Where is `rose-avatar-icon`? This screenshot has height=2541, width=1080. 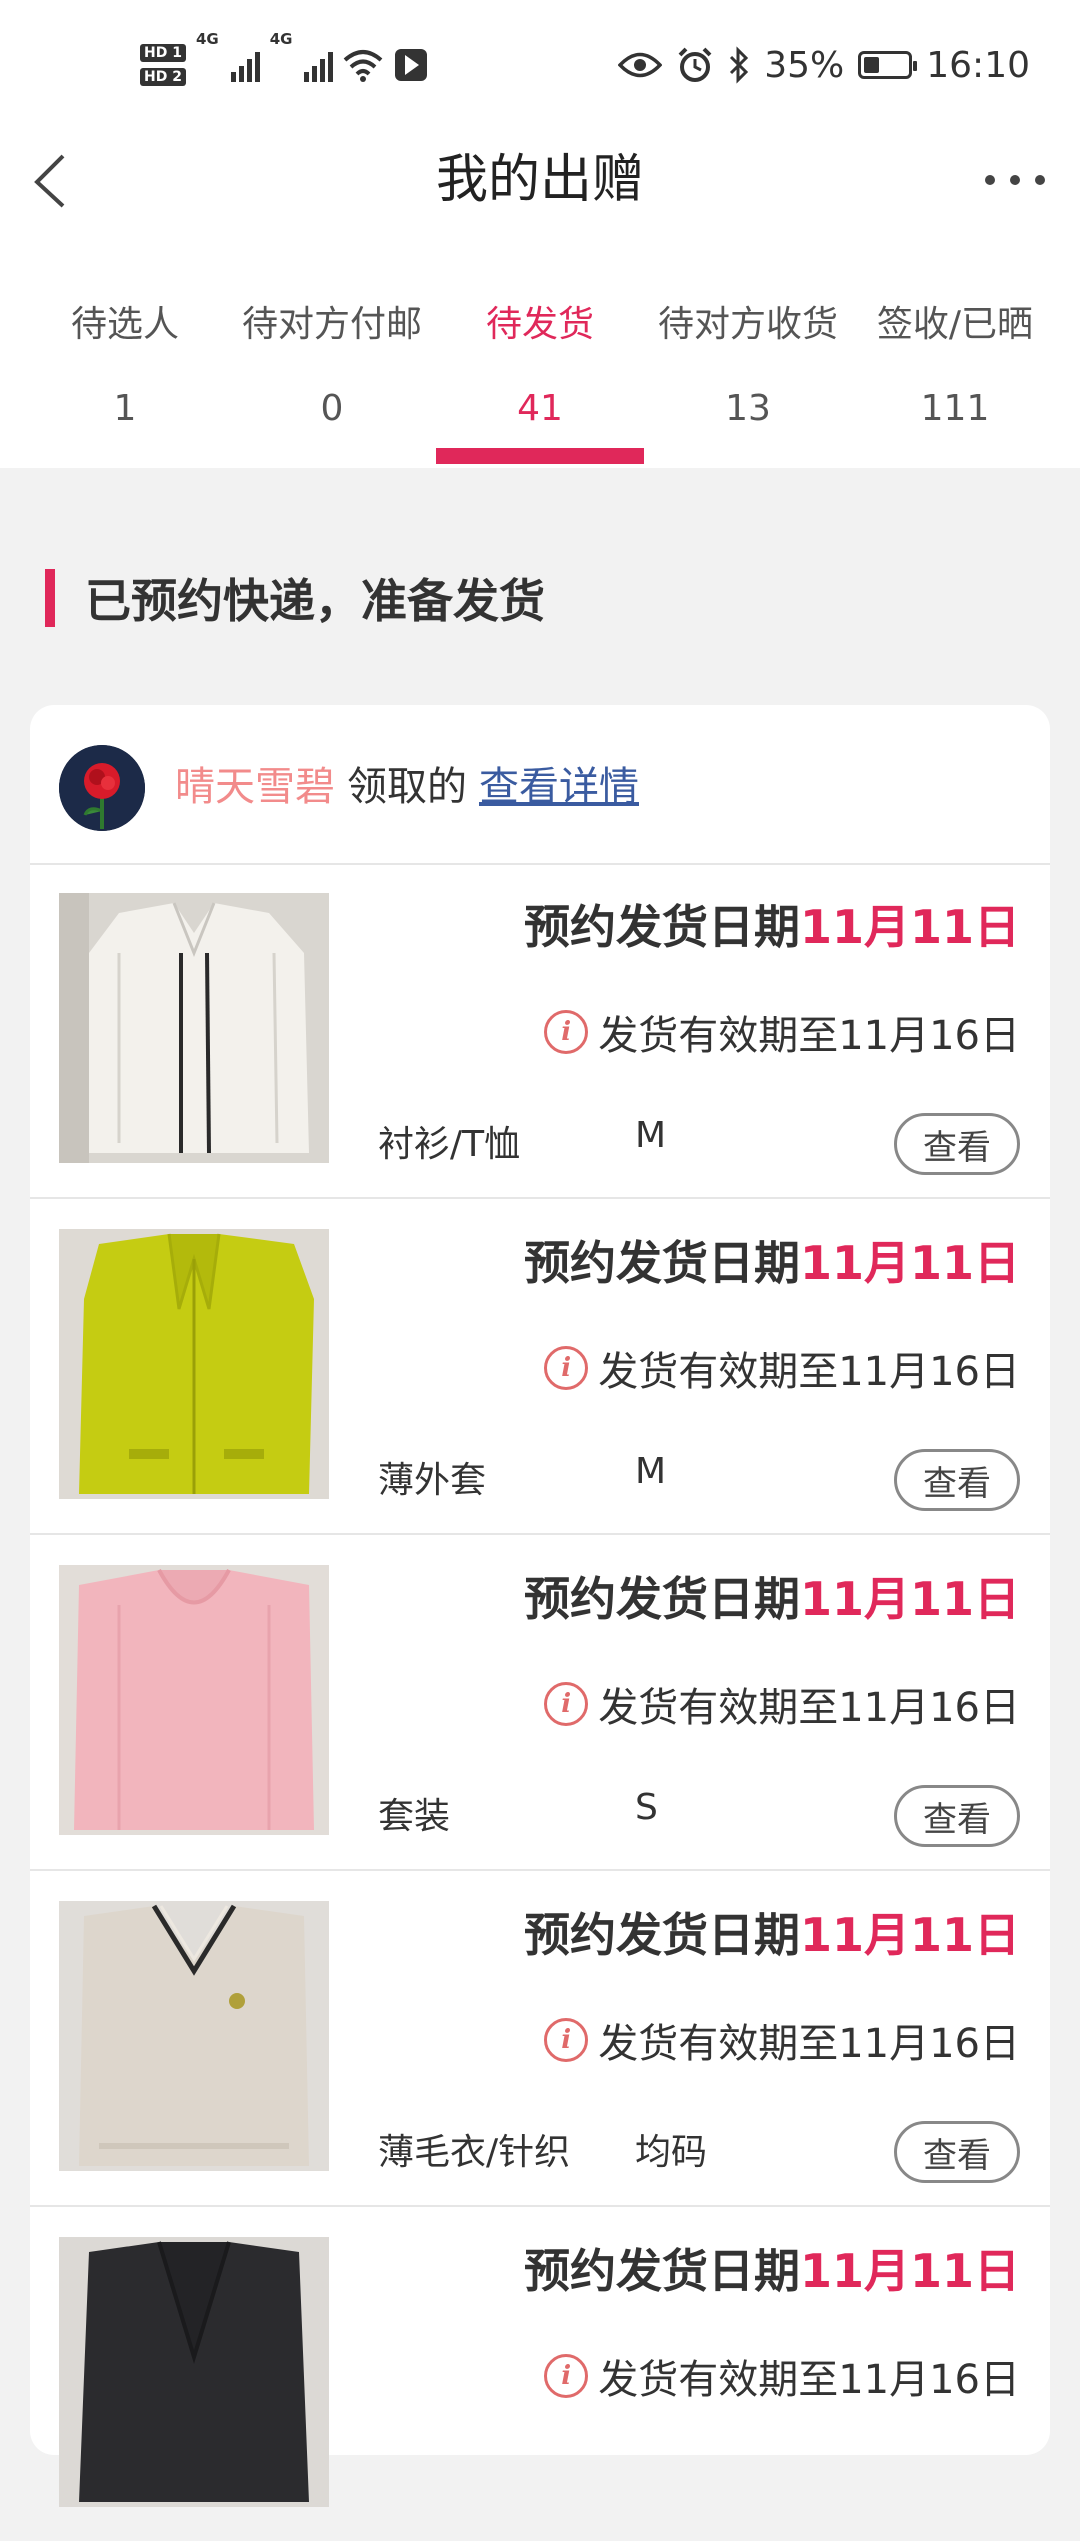 rose-avatar-icon is located at coordinates (102, 788).